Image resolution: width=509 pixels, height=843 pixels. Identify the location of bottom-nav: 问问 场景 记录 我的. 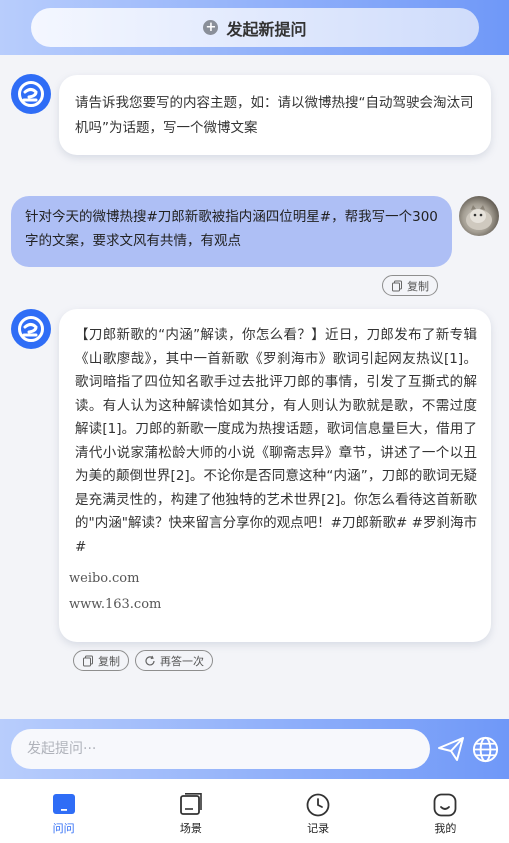
(254, 811).